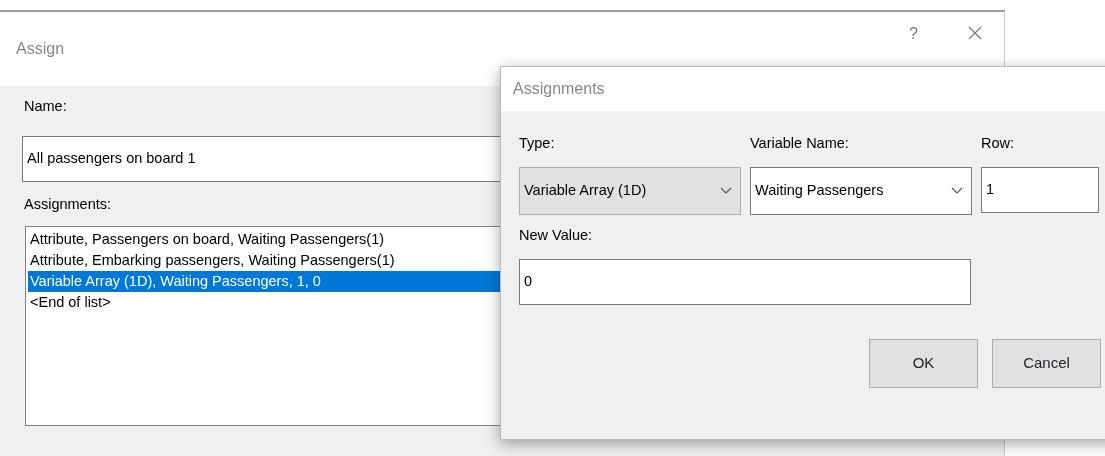  Describe the element at coordinates (68, 204) in the screenshot. I see `field-label: Assignments:` at that location.